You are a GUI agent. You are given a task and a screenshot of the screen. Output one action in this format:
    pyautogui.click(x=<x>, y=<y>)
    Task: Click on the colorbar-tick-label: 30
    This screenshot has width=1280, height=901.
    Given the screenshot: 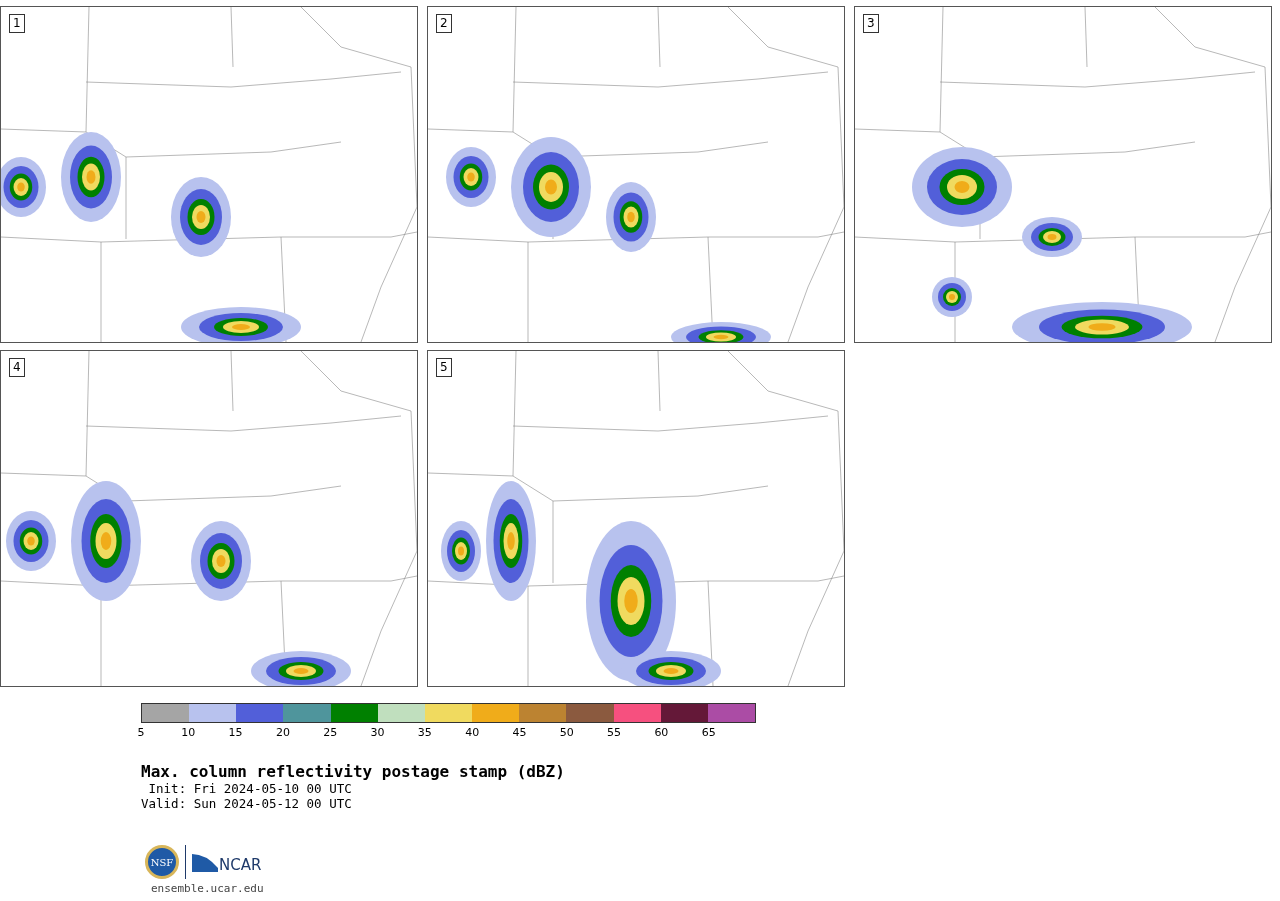 What is the action you would take?
    pyautogui.click(x=377, y=733)
    